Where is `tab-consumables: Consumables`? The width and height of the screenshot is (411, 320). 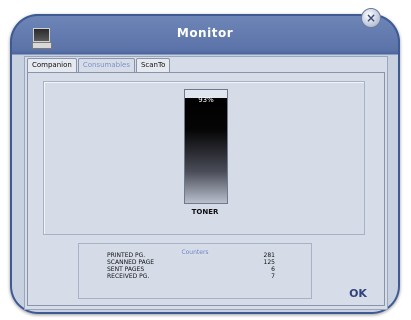 tab-consumables: Consumables is located at coordinates (106, 65).